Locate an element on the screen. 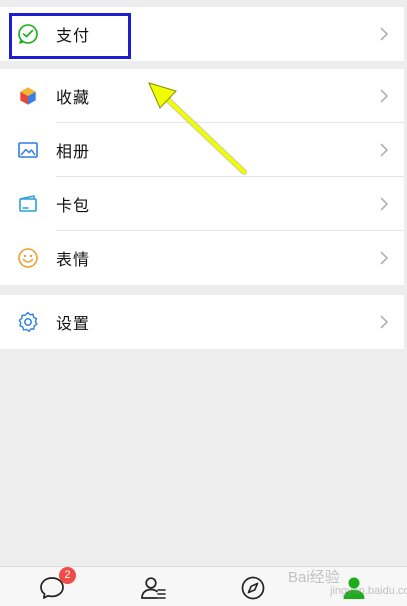 The width and height of the screenshot is (407, 606). watermark-logo: Bai经验 is located at coordinates (314, 577).